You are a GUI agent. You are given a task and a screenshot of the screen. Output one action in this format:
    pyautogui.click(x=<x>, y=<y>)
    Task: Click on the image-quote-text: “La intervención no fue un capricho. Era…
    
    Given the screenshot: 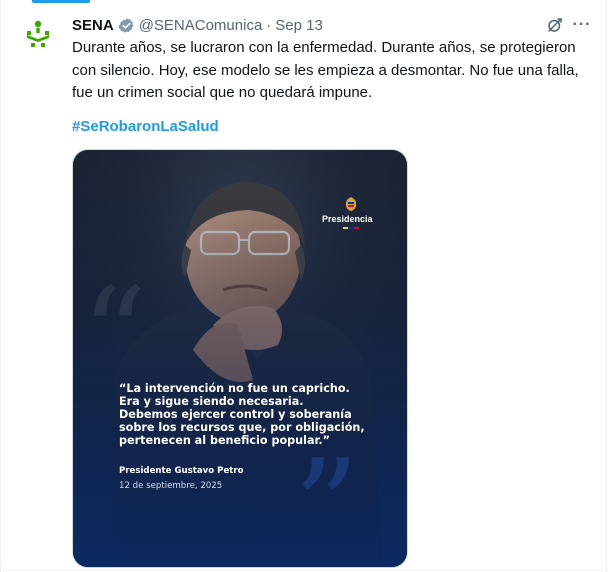 What is the action you would take?
    pyautogui.click(x=242, y=414)
    